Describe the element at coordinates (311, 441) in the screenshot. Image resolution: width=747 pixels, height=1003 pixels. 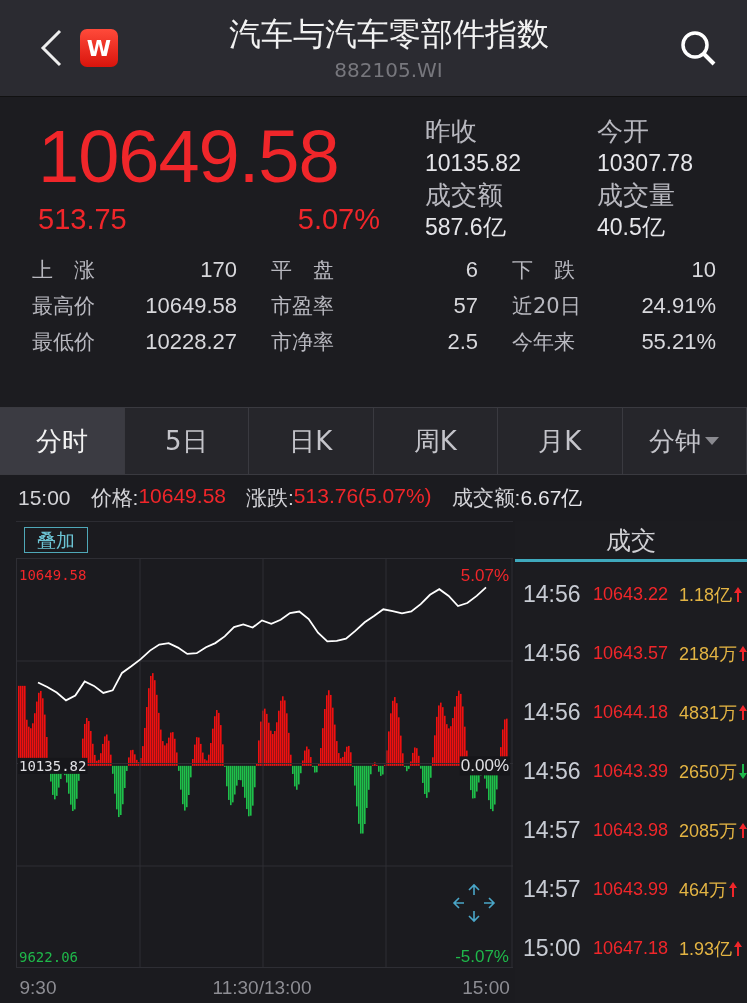
I see `chart-tab: 日K` at that location.